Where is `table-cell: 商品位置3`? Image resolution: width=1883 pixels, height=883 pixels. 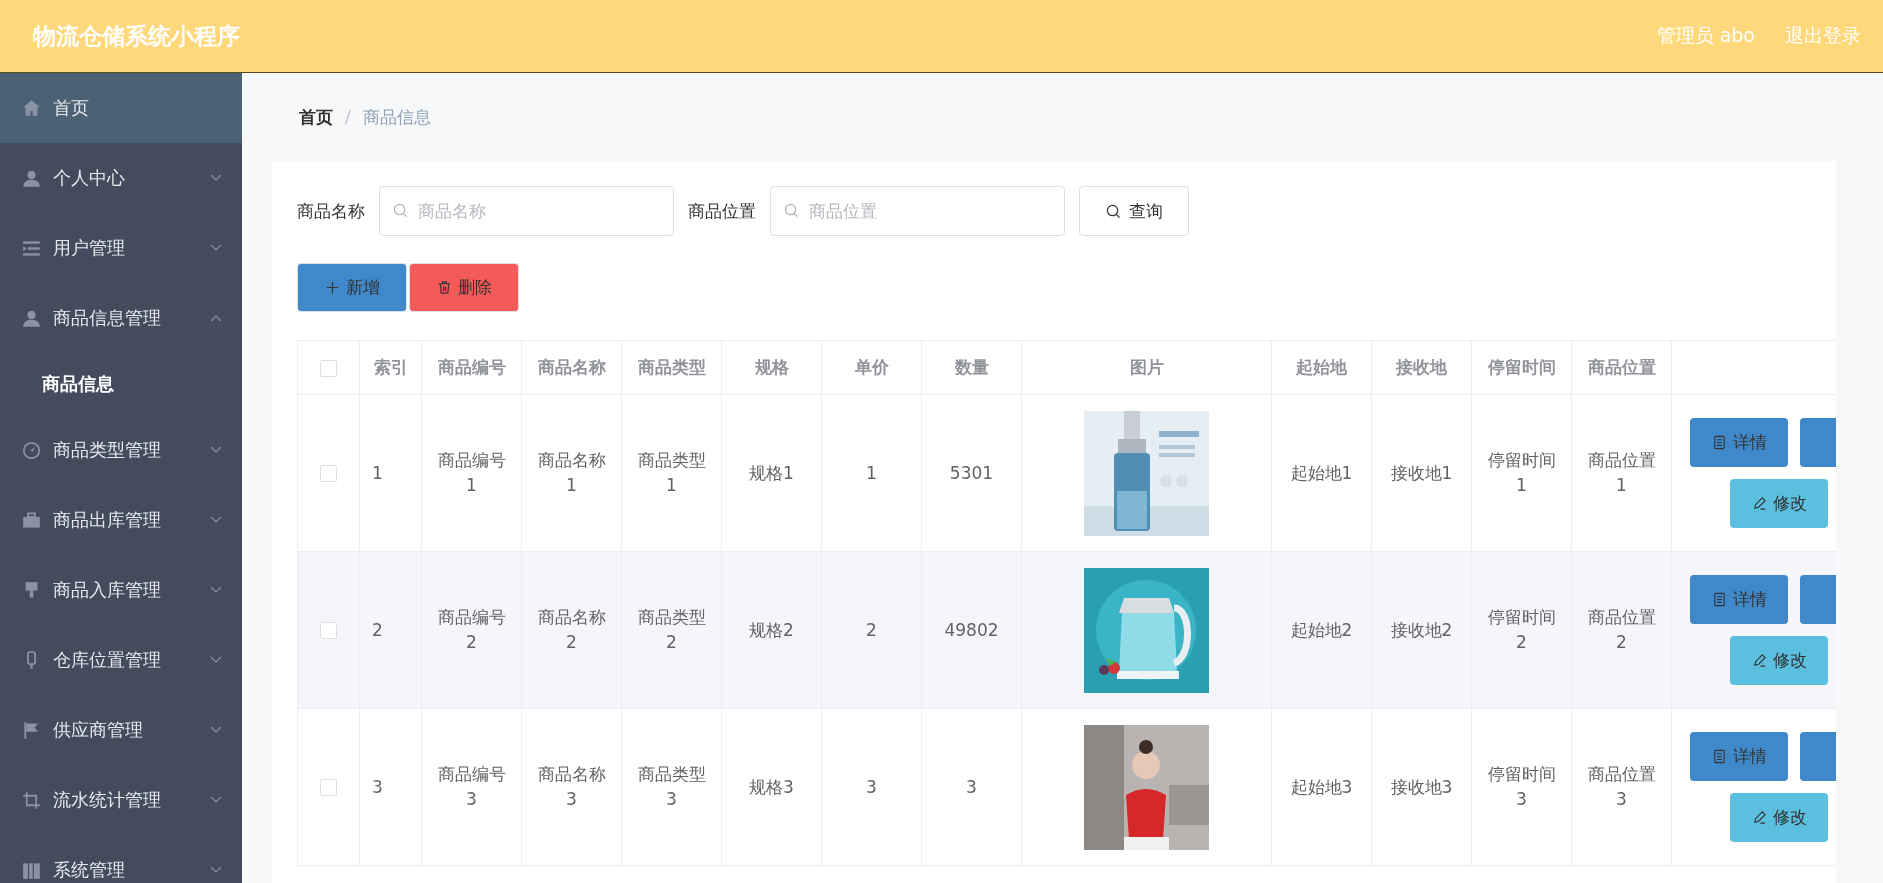 table-cell: 商品位置3 is located at coordinates (1621, 787).